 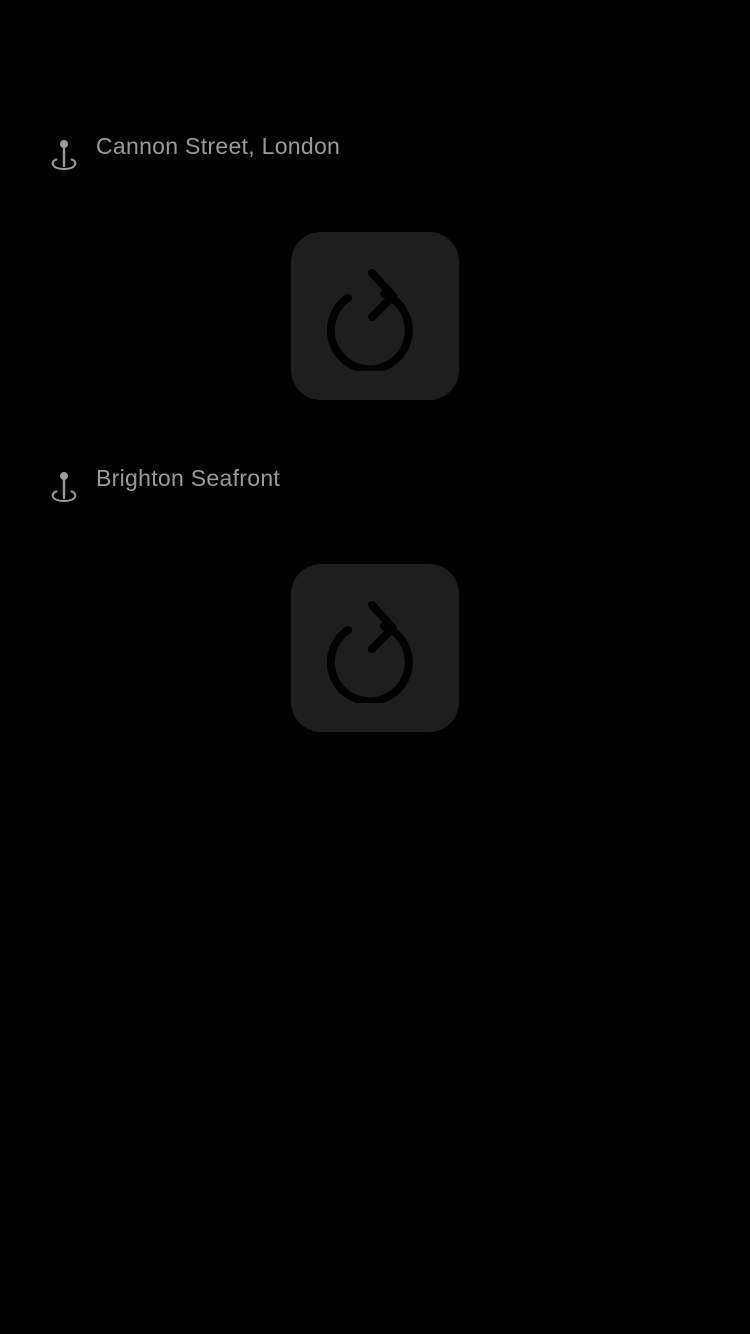 I want to click on location-header: Brighton Seafront, so click(x=164, y=484).